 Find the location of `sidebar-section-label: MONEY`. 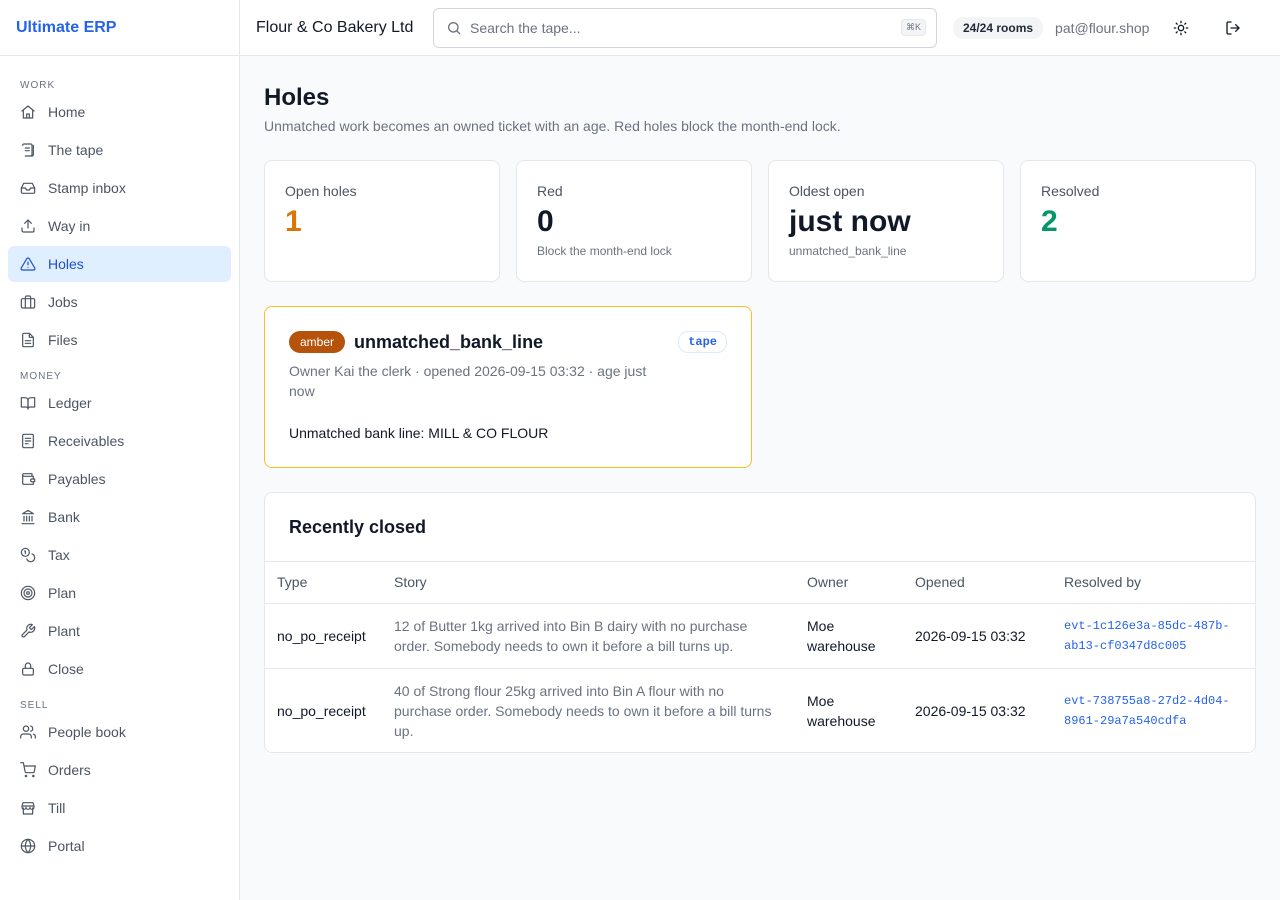

sidebar-section-label: MONEY is located at coordinates (41, 376).